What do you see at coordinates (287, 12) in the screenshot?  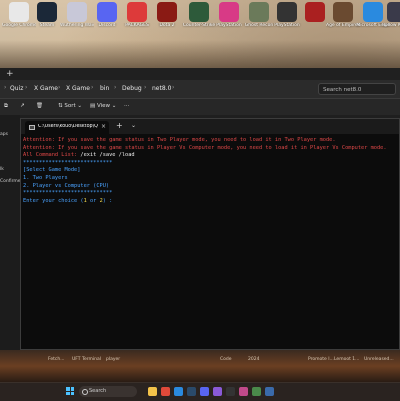 I see `playstation-2-icon` at bounding box center [287, 12].